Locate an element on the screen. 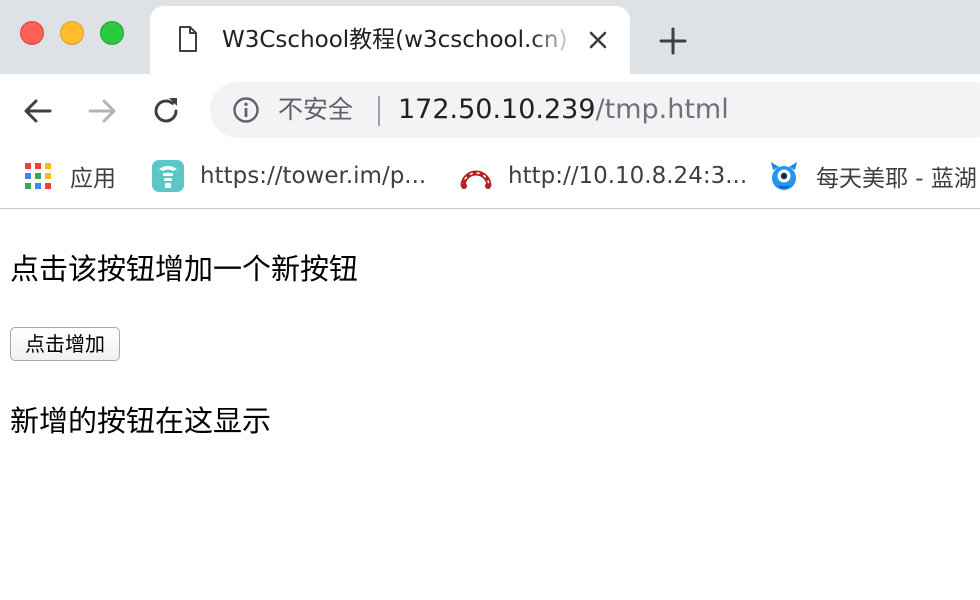  bookmark-label: 每天美耶 - 蓝湖 is located at coordinates (896, 179).